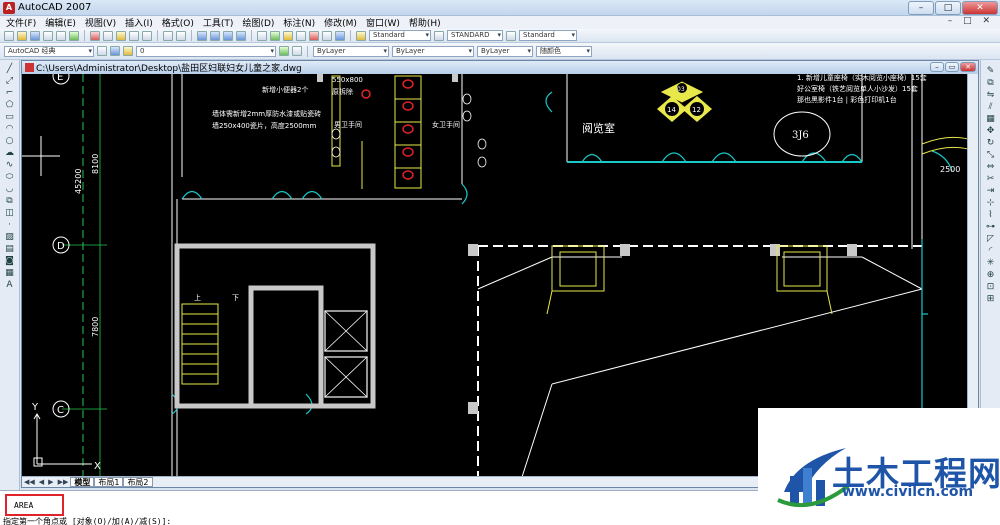  Describe the element at coordinates (139, 22) in the screenshot. I see `menu-insert: 插入(I)` at that location.